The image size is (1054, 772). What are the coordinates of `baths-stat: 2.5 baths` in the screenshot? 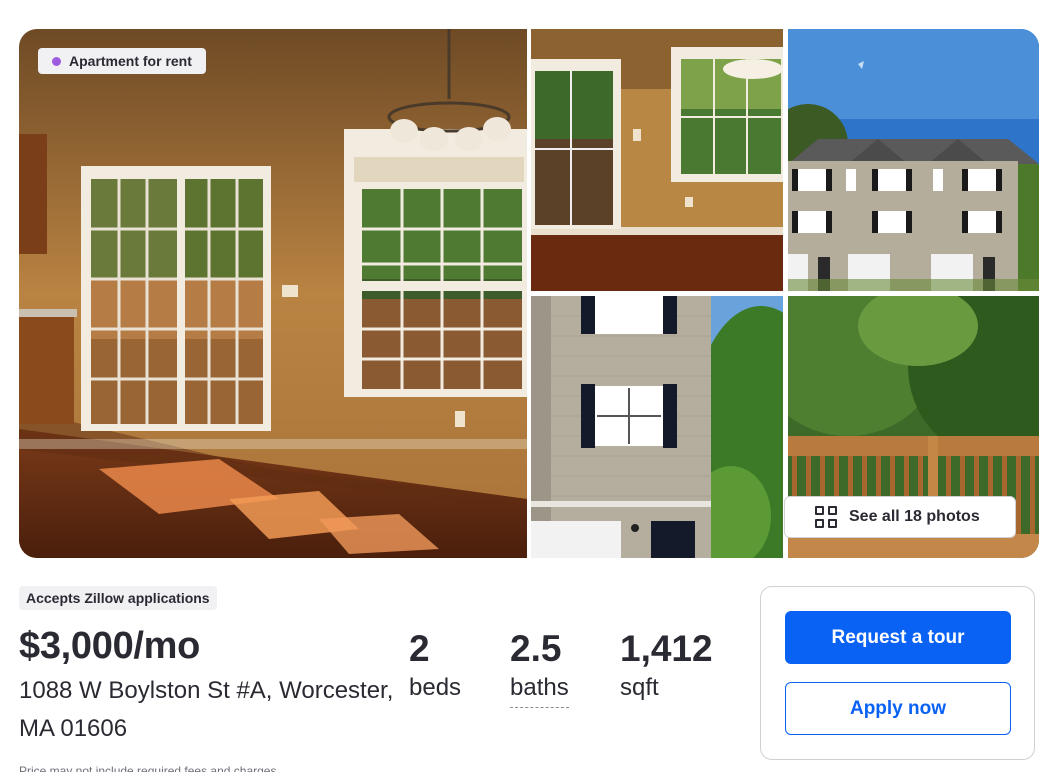 It's located at (539, 667).